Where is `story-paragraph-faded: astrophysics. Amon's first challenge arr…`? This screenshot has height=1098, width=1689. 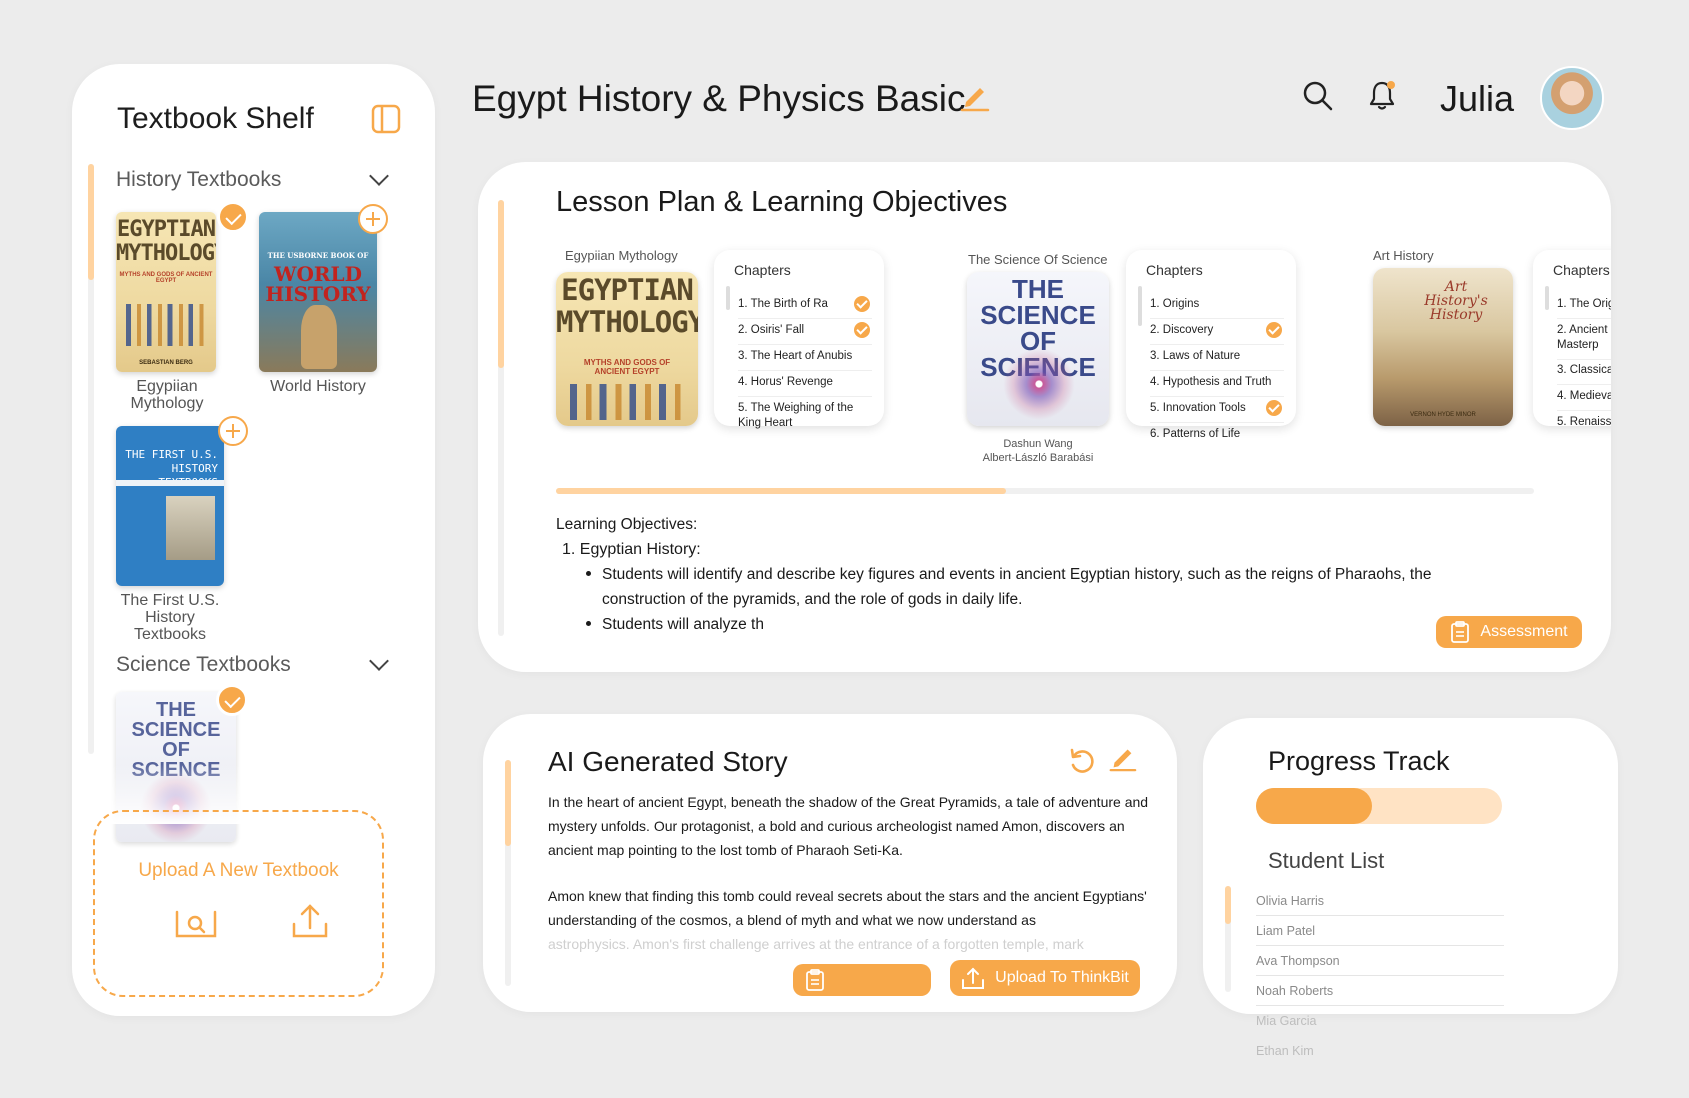 story-paragraph-faded: astrophysics. Amon's first challenge arr… is located at coordinates (816, 944).